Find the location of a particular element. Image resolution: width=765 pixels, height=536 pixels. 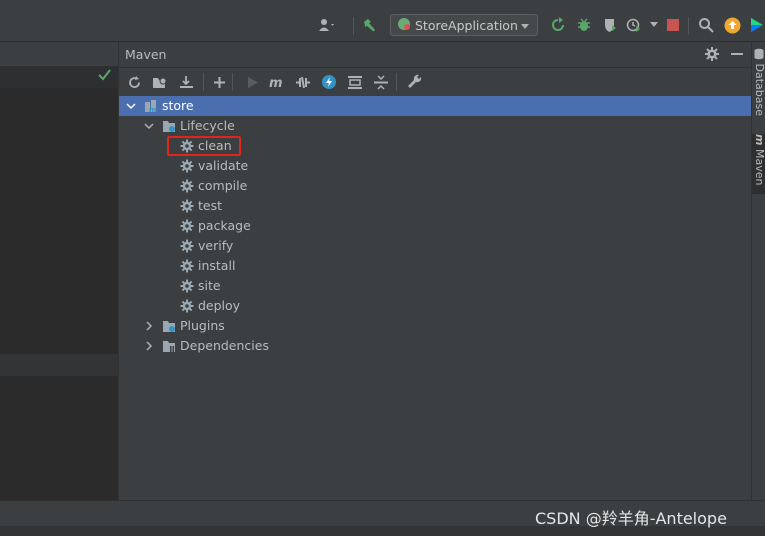

add-folder-icon is located at coordinates (160, 82).